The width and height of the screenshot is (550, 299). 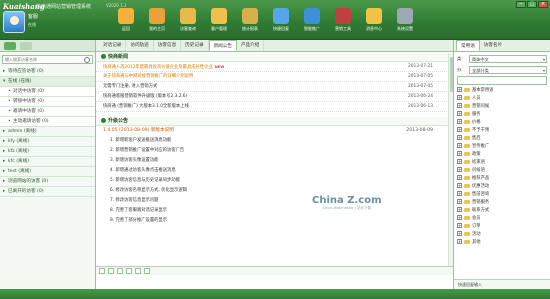 What do you see at coordinates (502, 91) in the screenshot?
I see `phrase-category: + 基本常用语` at bounding box center [502, 91].